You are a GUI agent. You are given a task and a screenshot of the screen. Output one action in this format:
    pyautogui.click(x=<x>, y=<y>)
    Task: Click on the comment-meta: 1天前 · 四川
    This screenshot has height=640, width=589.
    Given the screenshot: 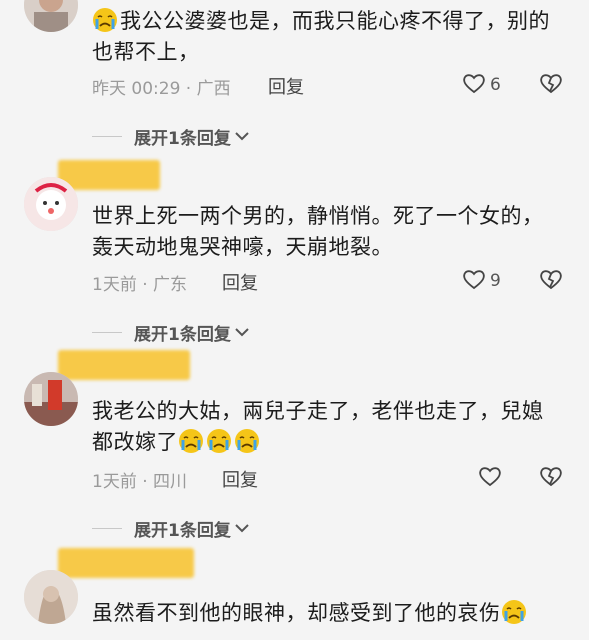 What is the action you would take?
    pyautogui.click(x=139, y=479)
    